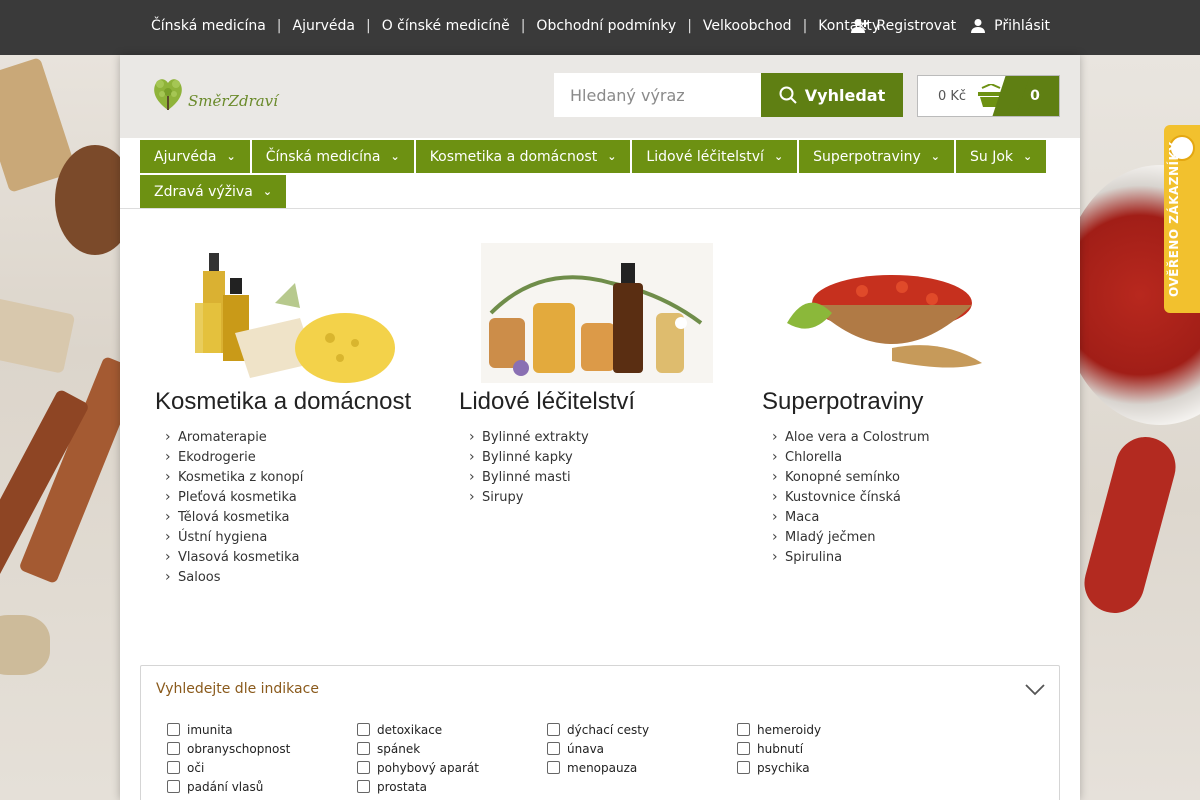  What do you see at coordinates (715, 156) in the screenshot?
I see `category-lidove-lecitelstvi: Lidové léčitelství ⌄` at bounding box center [715, 156].